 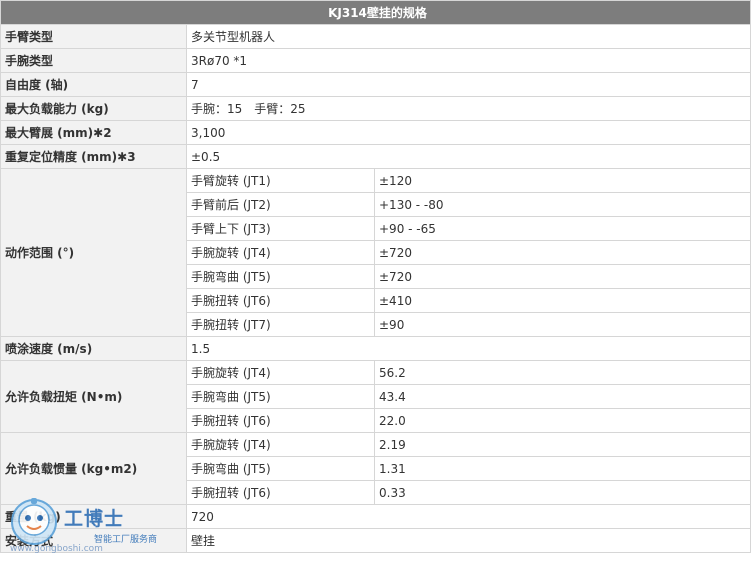 What do you see at coordinates (468, 156) in the screenshot?
I see `row-value: ±0.5` at bounding box center [468, 156].